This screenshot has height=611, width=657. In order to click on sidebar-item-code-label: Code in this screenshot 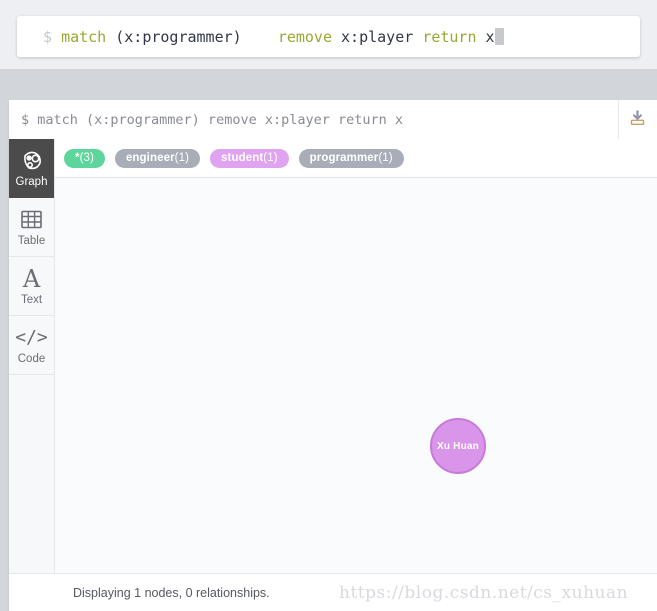, I will do `click(31, 358)`.